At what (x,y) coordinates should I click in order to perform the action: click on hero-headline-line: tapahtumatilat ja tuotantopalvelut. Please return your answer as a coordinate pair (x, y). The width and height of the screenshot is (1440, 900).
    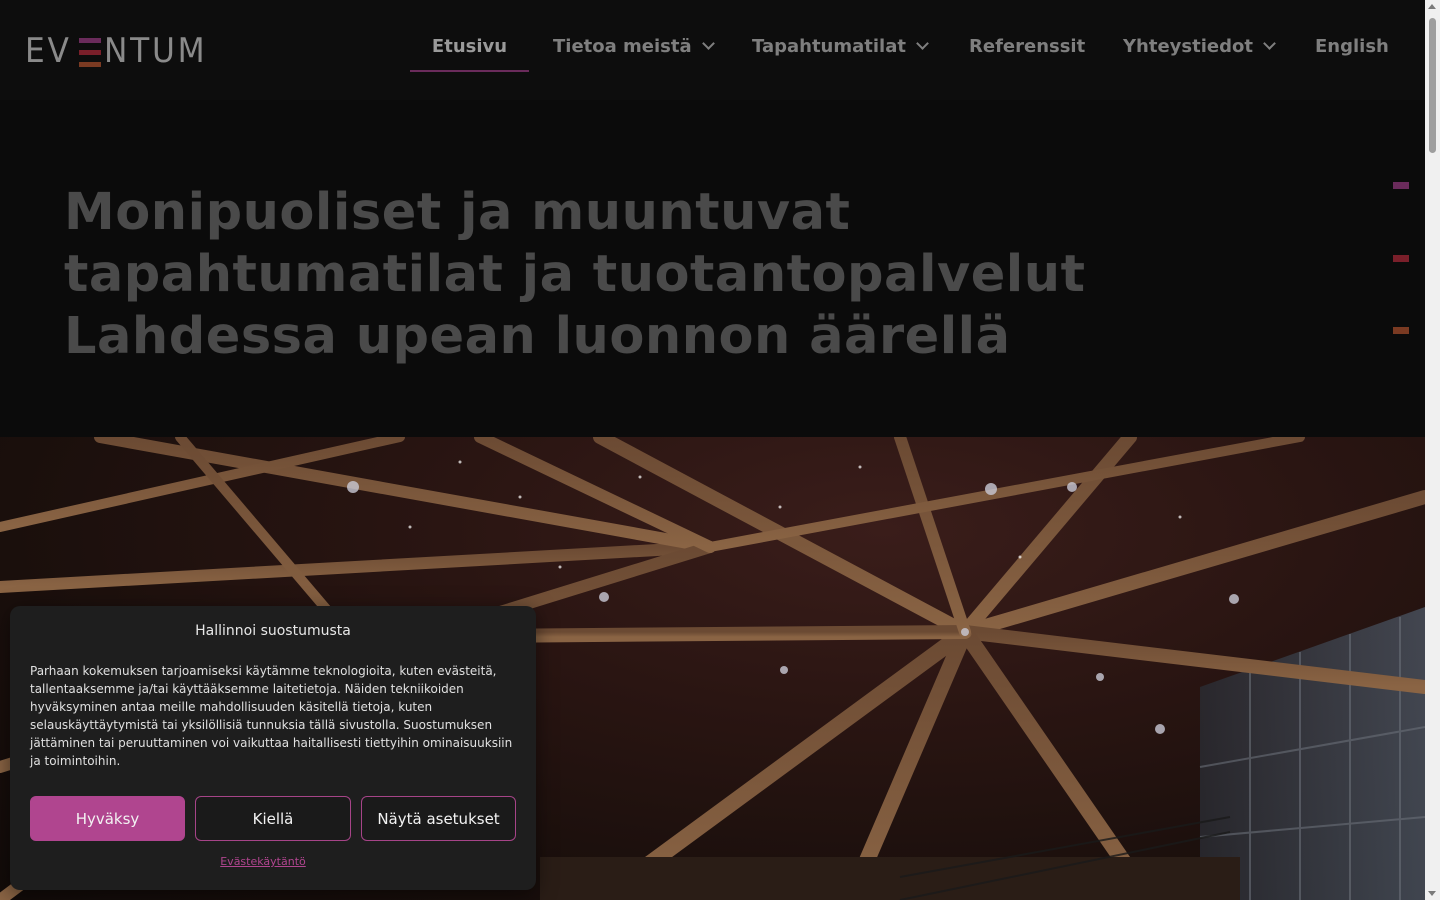
    Looking at the image, I should click on (575, 274).